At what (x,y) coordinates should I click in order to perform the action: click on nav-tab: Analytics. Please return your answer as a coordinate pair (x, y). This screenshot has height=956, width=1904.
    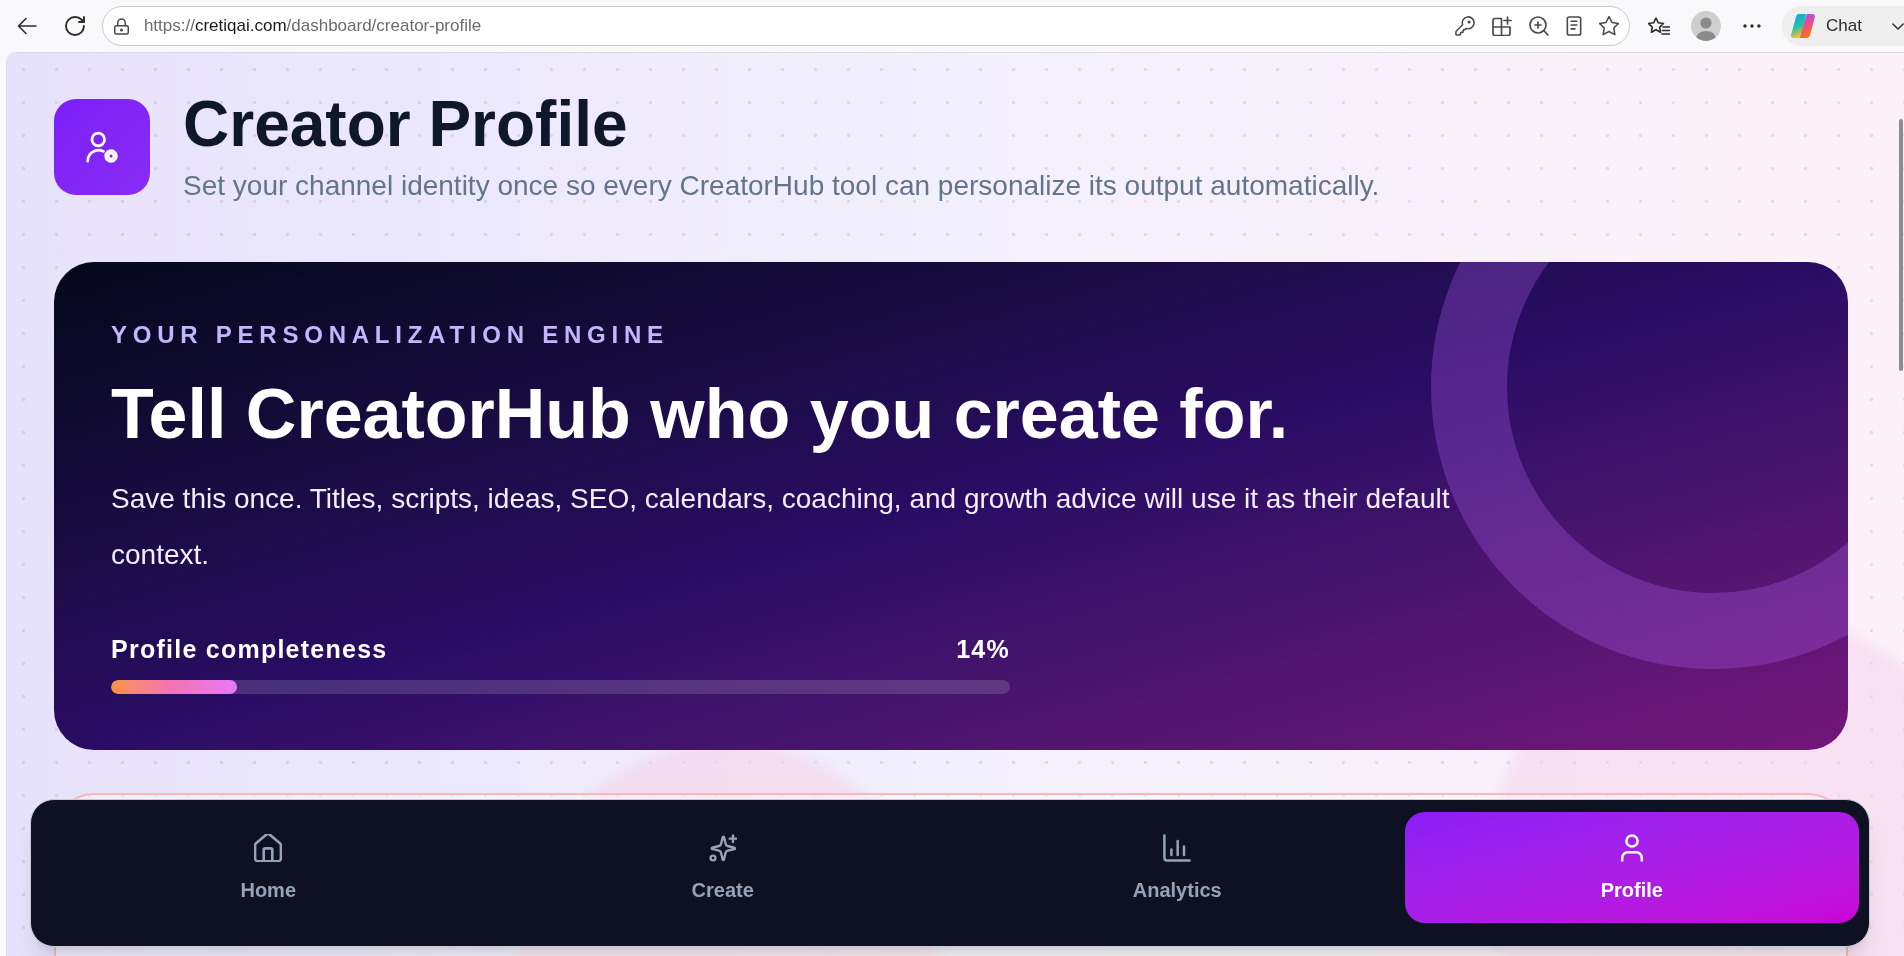
    Looking at the image, I should click on (1177, 867).